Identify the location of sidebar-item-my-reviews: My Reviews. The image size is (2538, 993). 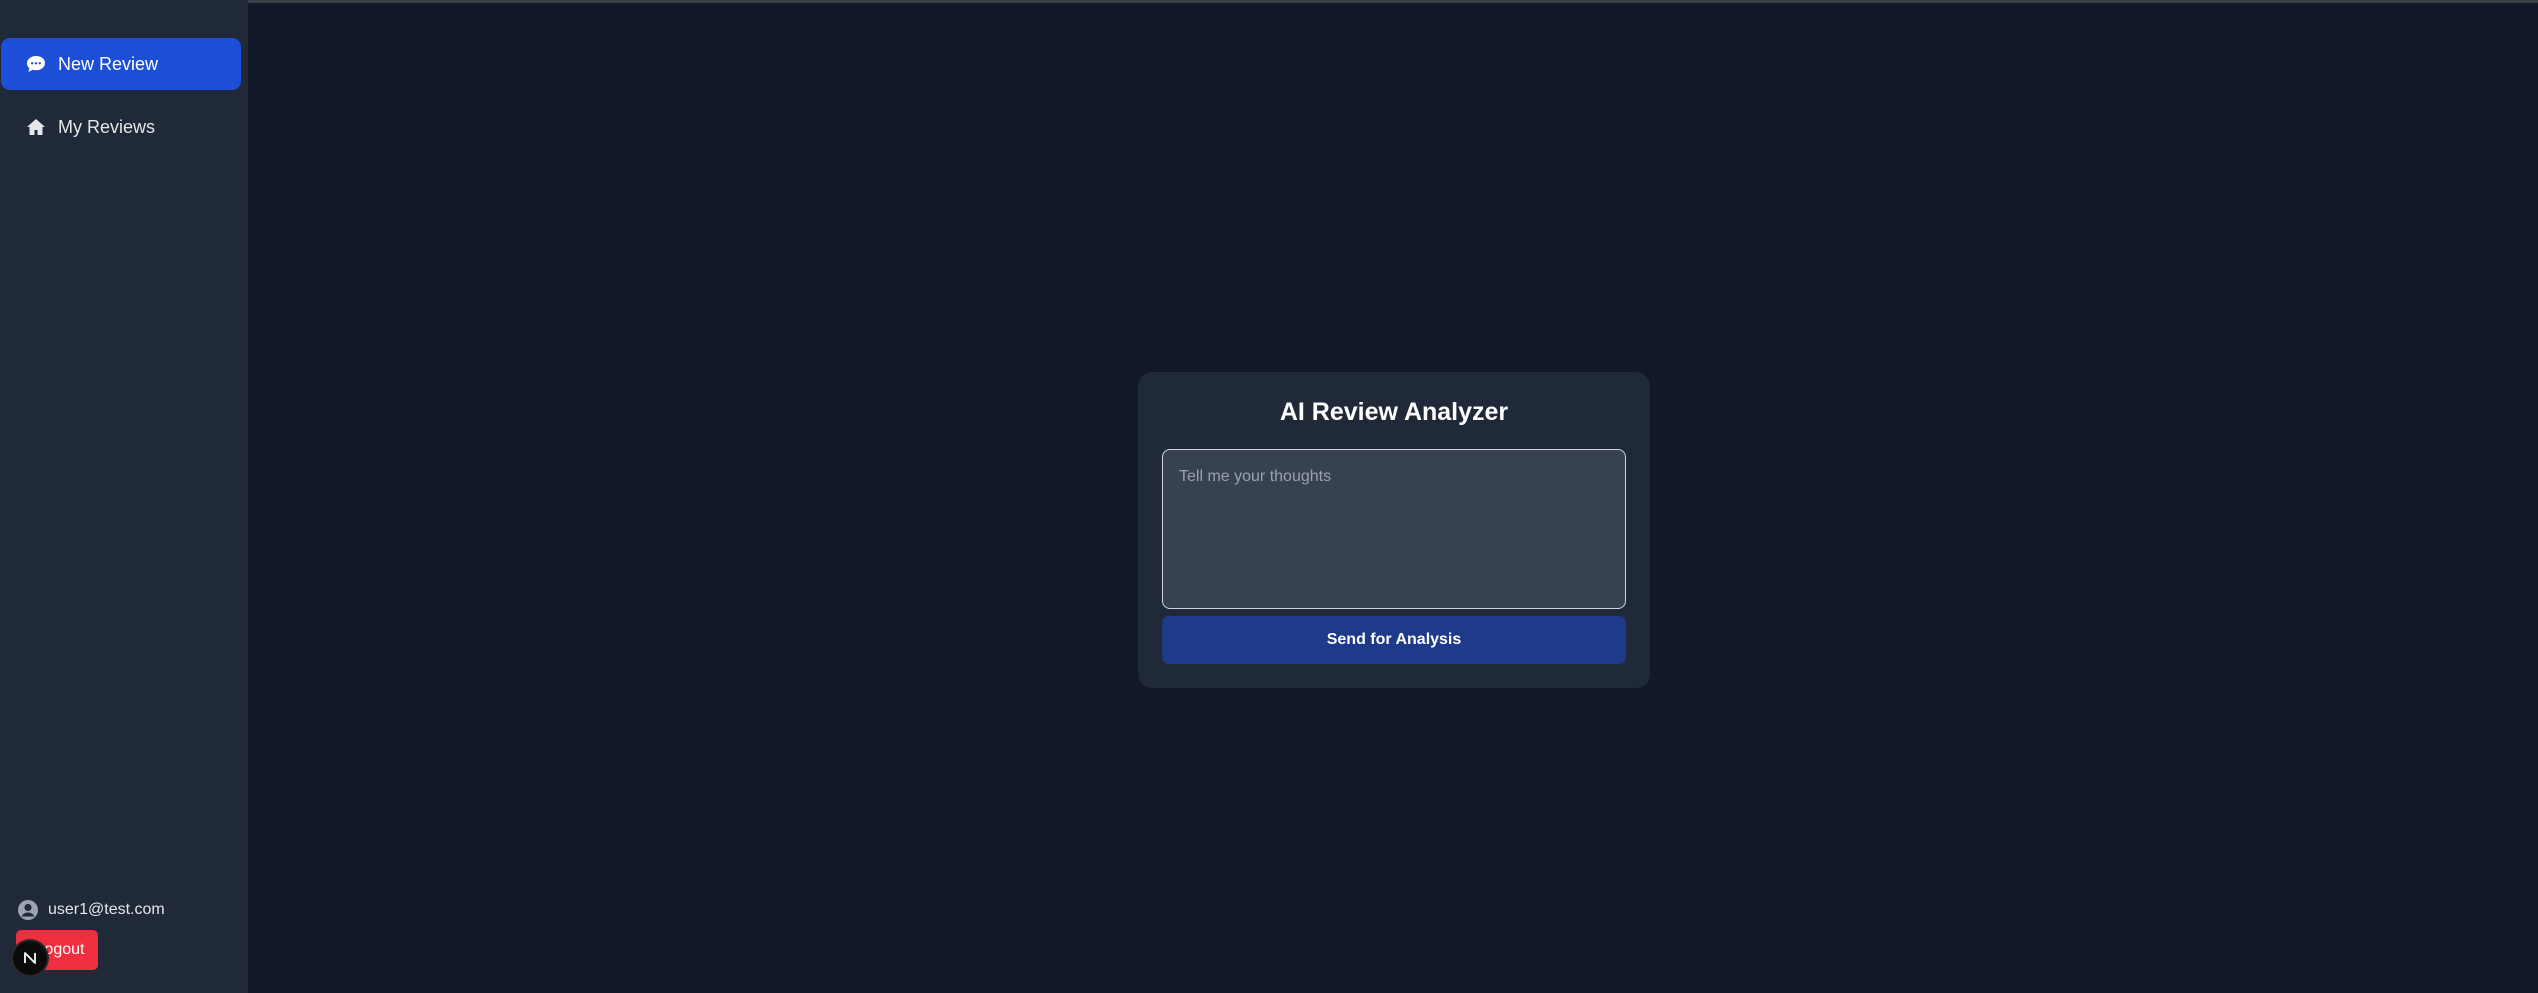
(121, 127).